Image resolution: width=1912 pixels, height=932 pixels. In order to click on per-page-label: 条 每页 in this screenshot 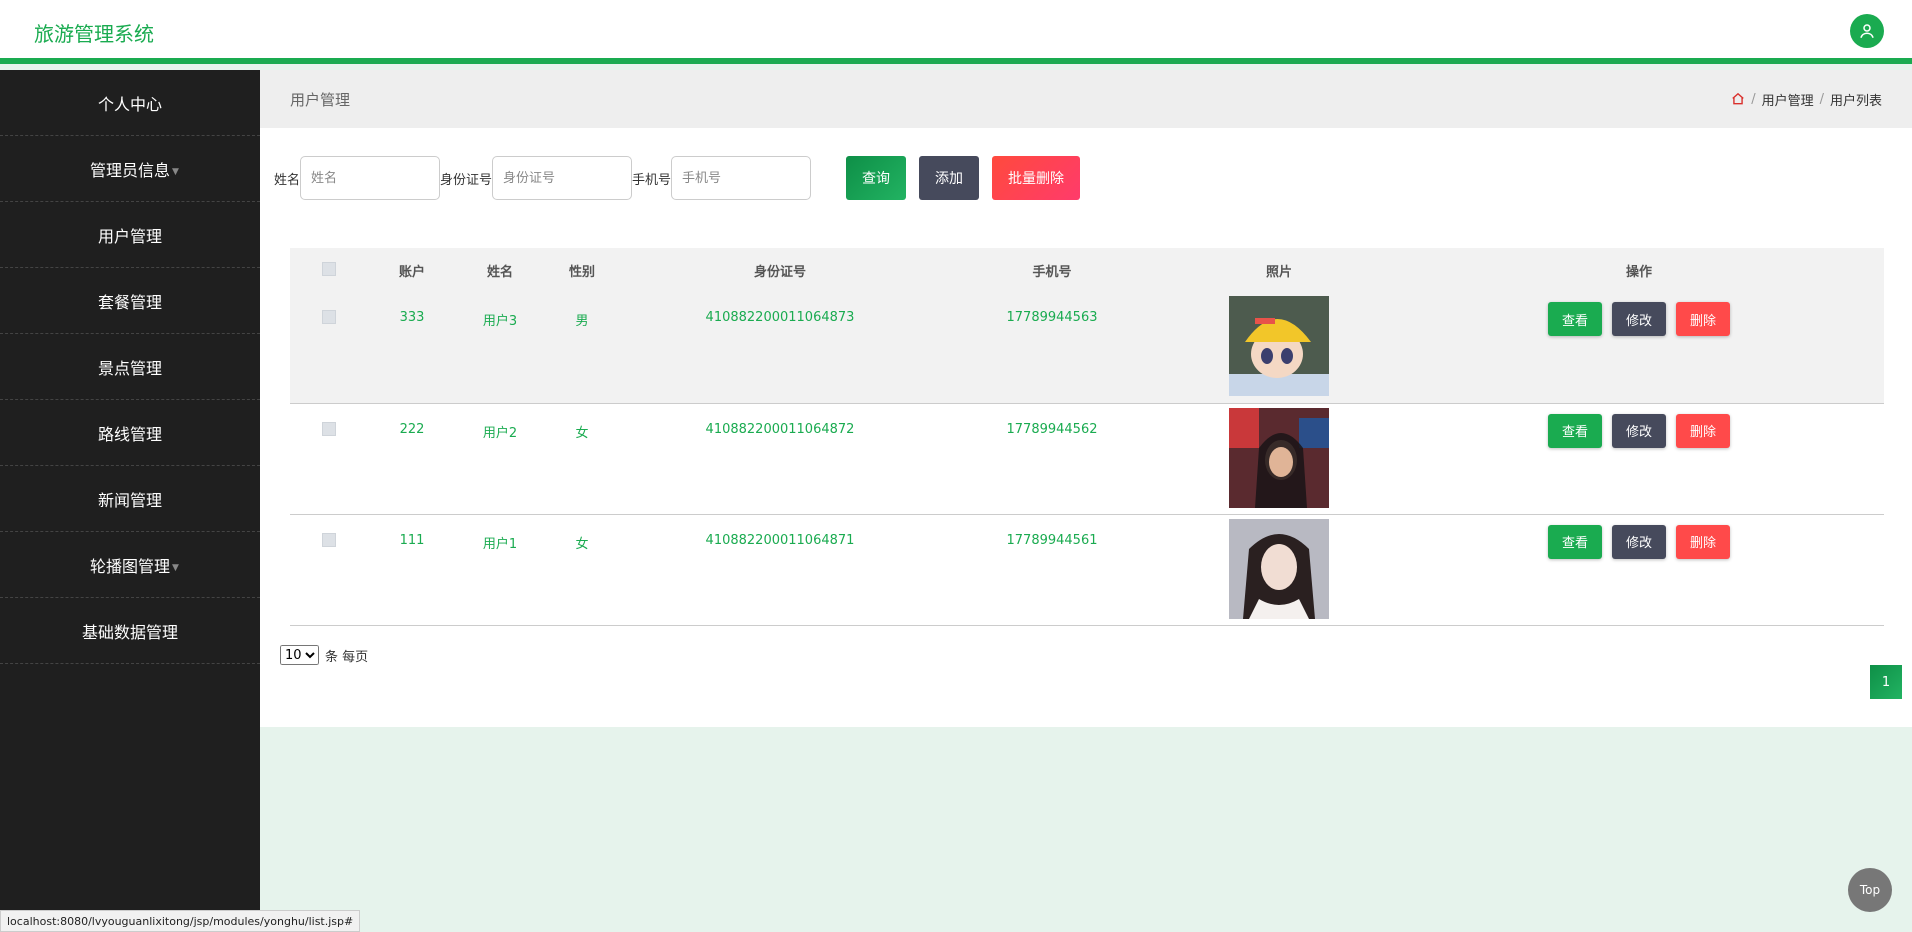, I will do `click(347, 657)`.